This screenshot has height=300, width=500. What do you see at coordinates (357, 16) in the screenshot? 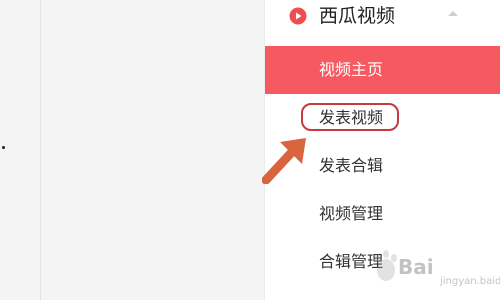
I see `section-title: 西瓜视频` at bounding box center [357, 16].